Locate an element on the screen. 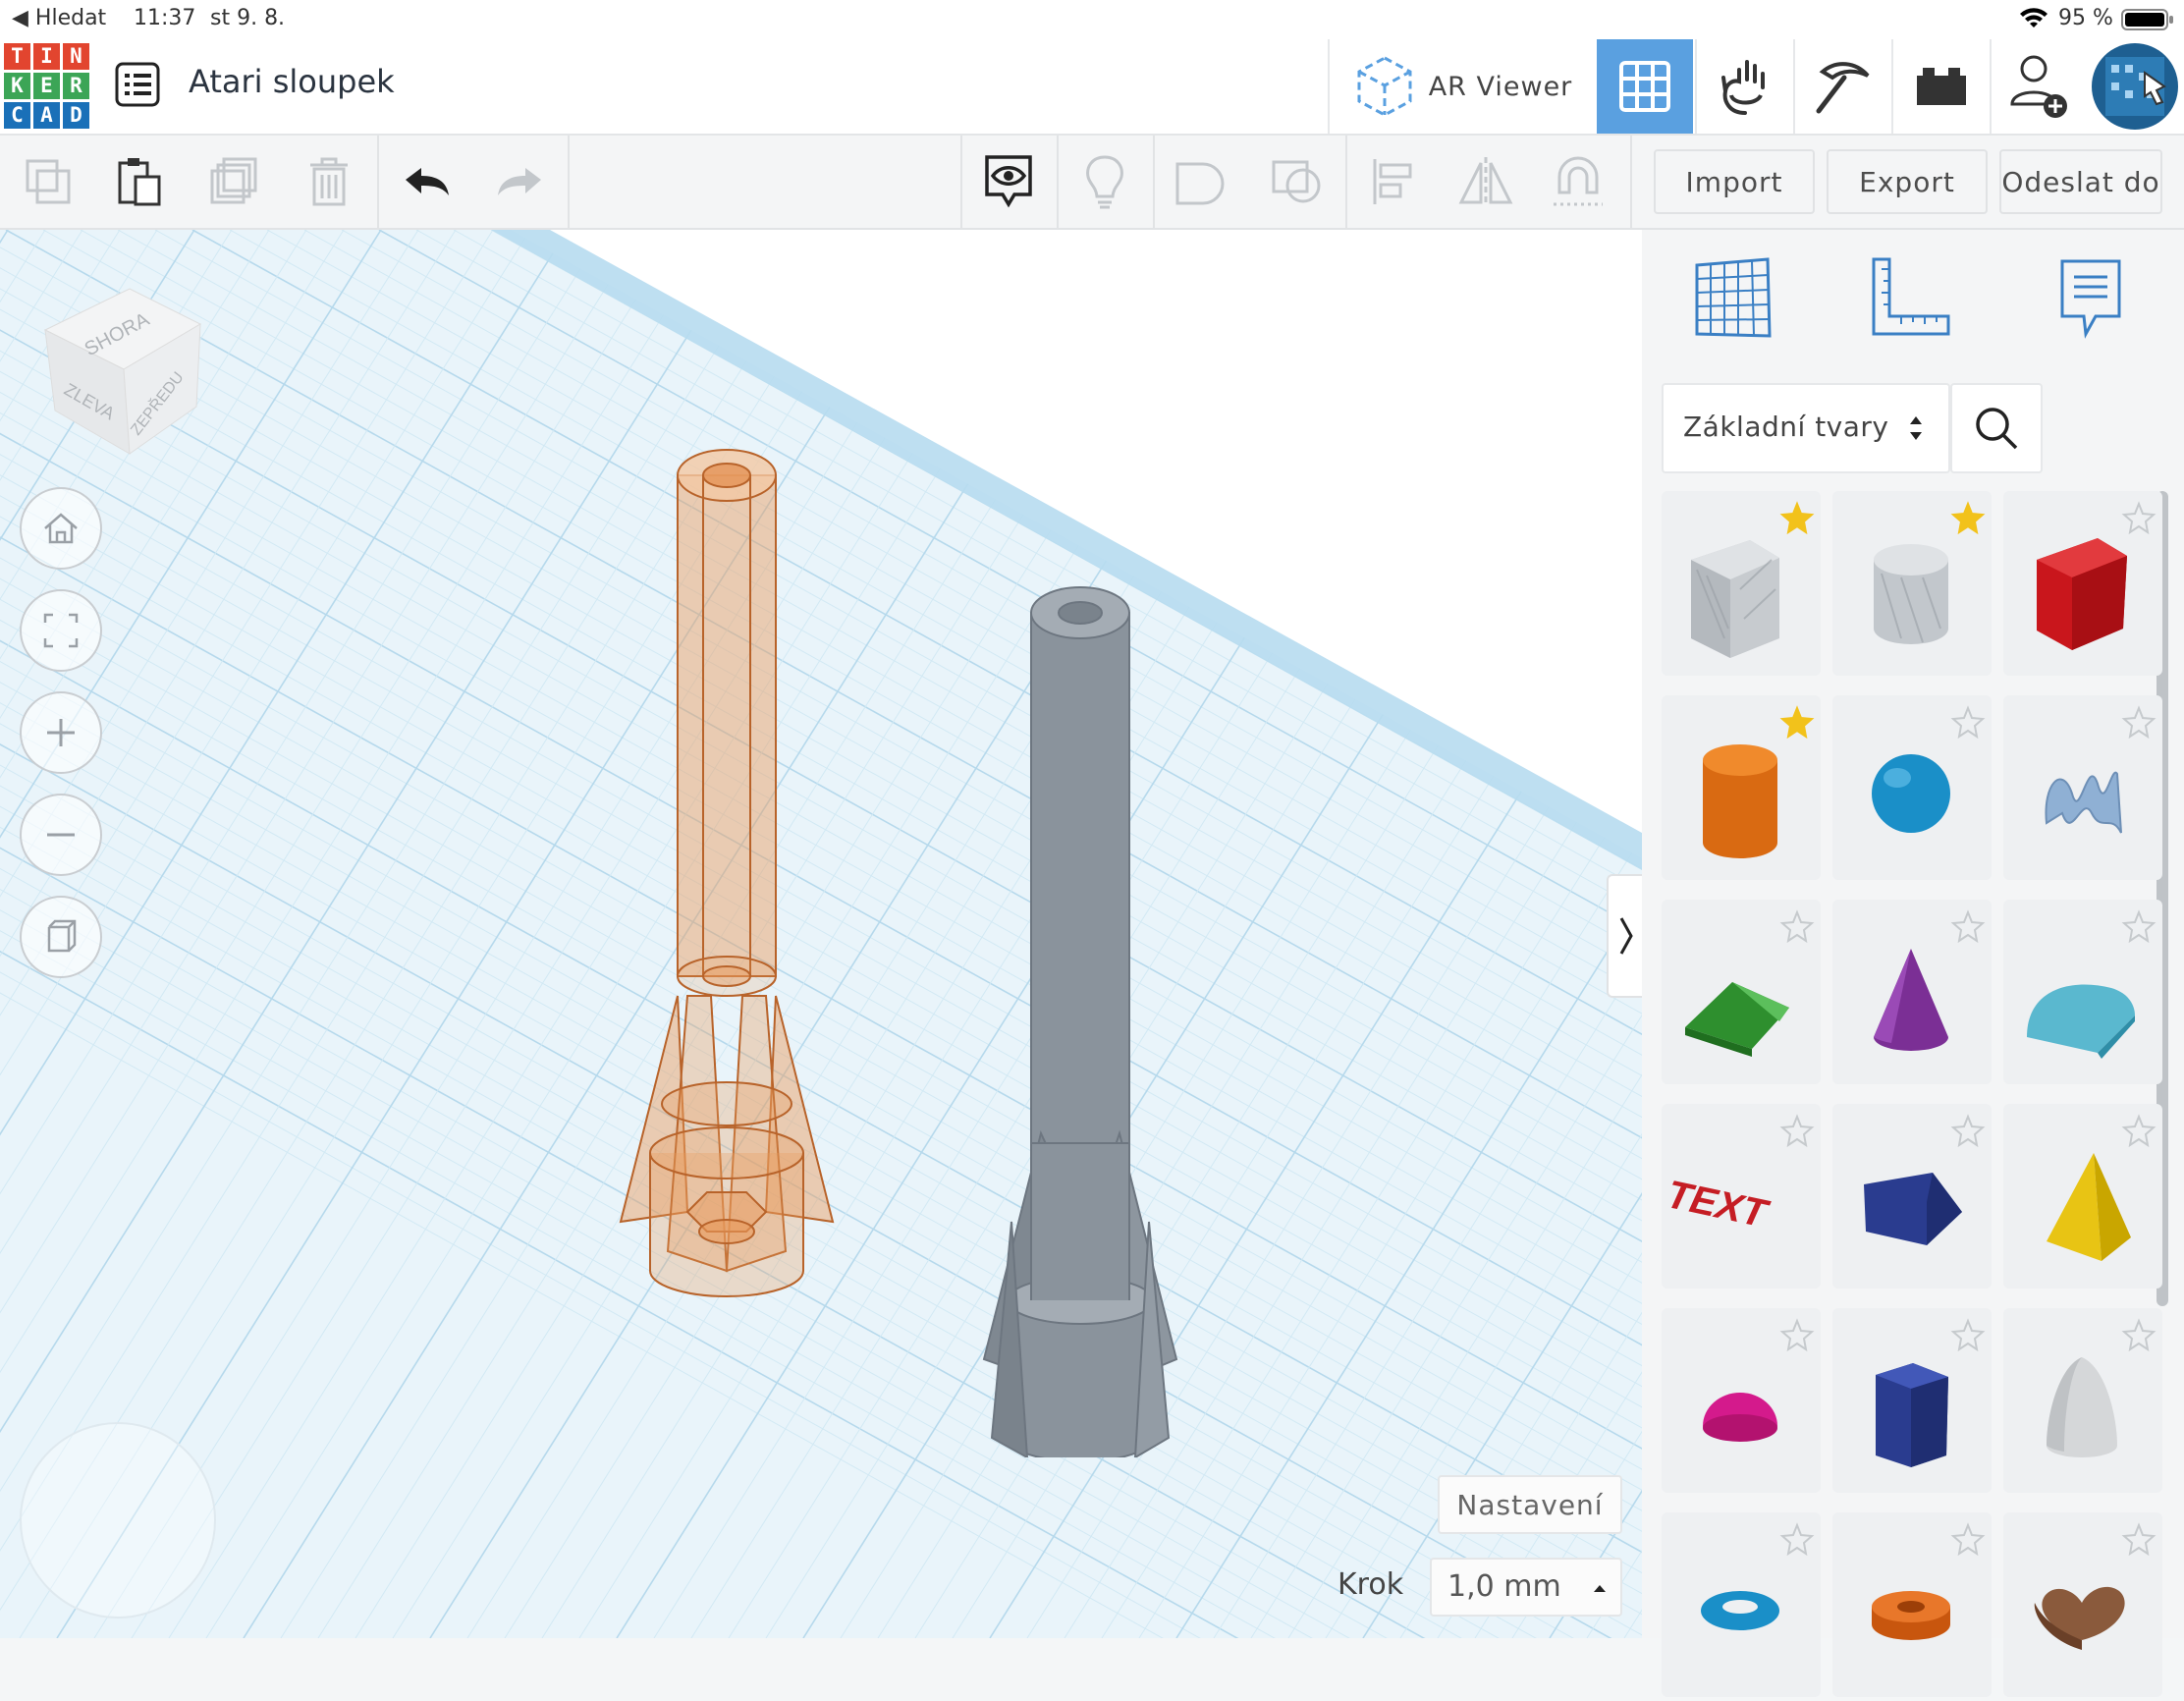  shape-tile-polygon is located at coordinates (1912, 1401).